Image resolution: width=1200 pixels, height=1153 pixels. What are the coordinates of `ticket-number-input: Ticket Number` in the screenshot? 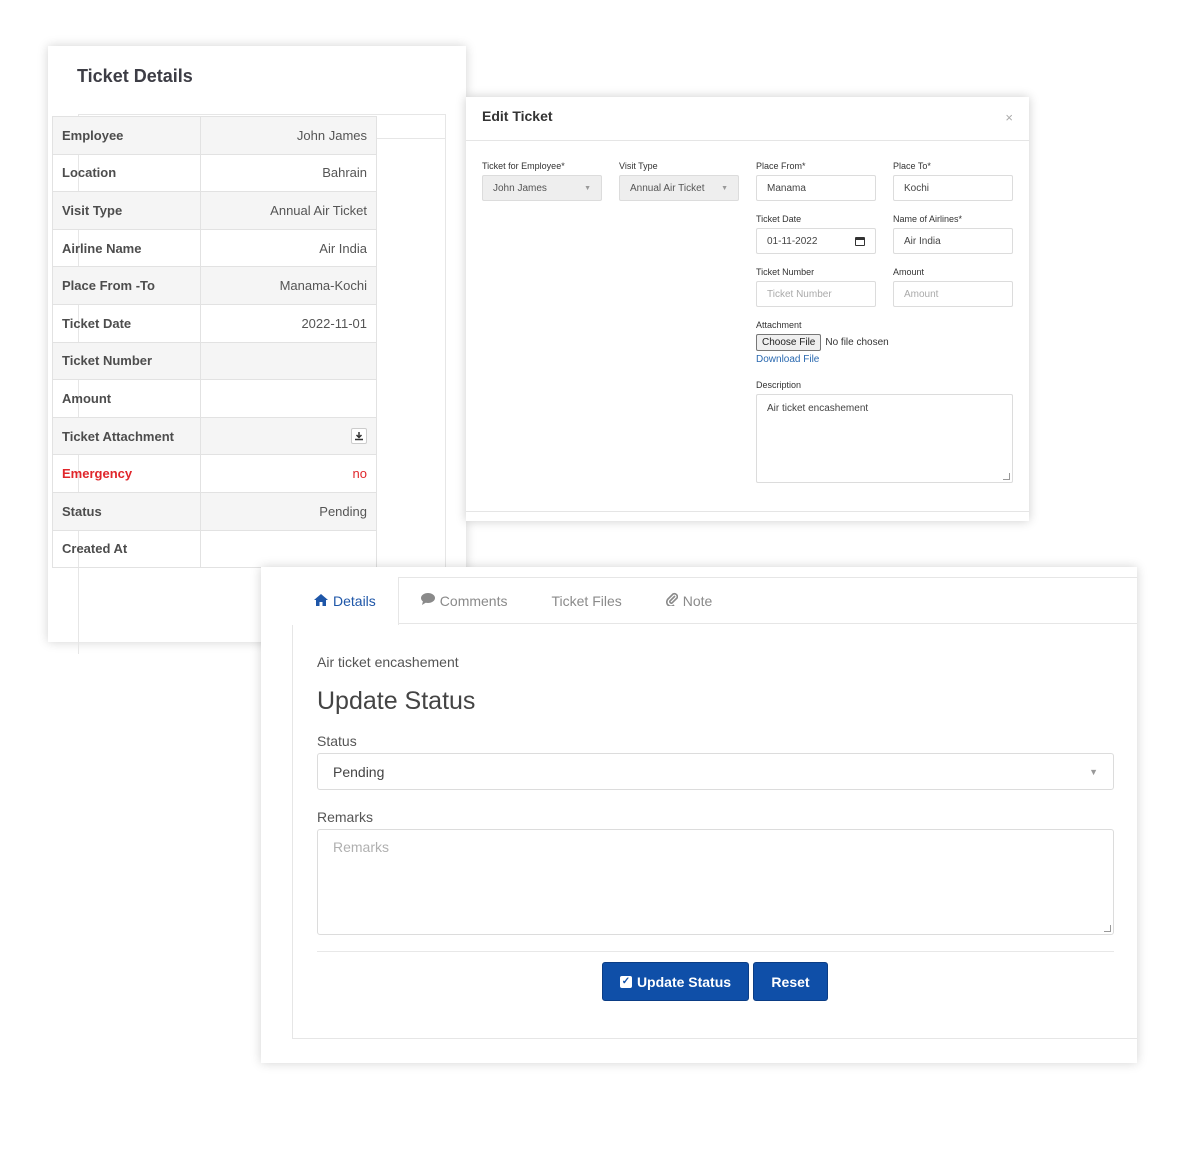 It's located at (816, 294).